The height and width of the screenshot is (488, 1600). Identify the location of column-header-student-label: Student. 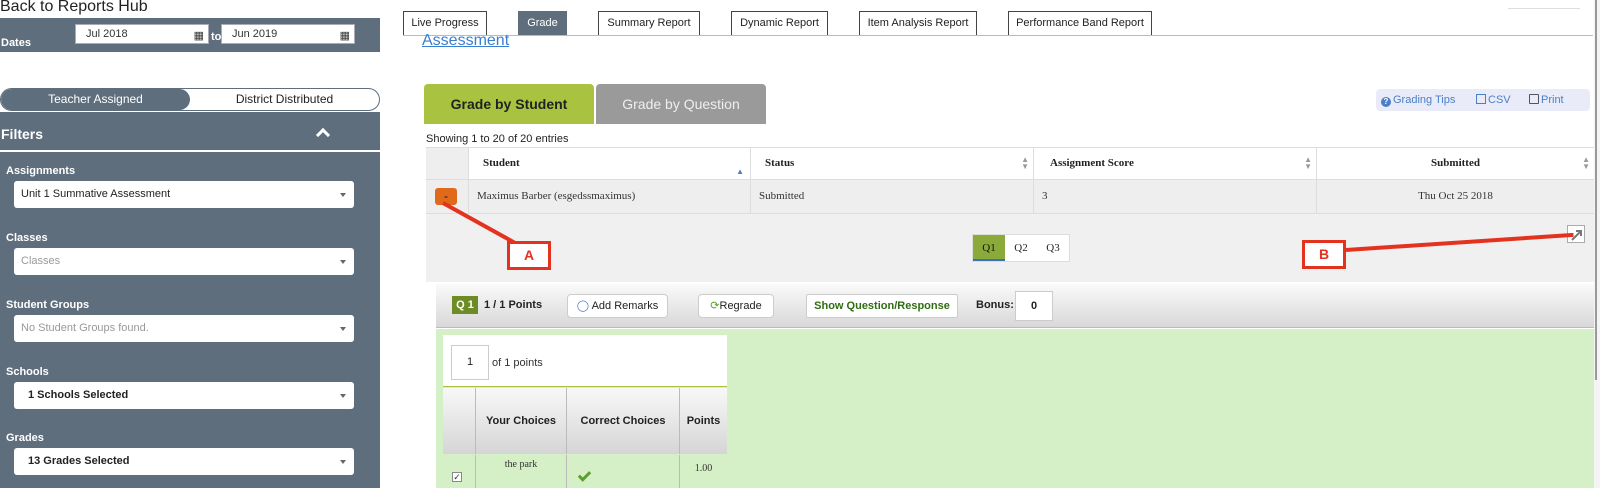
(501, 163).